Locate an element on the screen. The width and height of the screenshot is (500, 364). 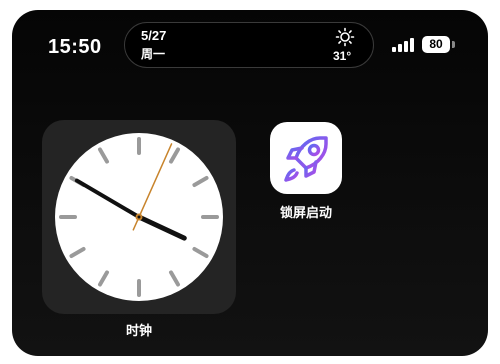
sun-icon is located at coordinates (345, 37).